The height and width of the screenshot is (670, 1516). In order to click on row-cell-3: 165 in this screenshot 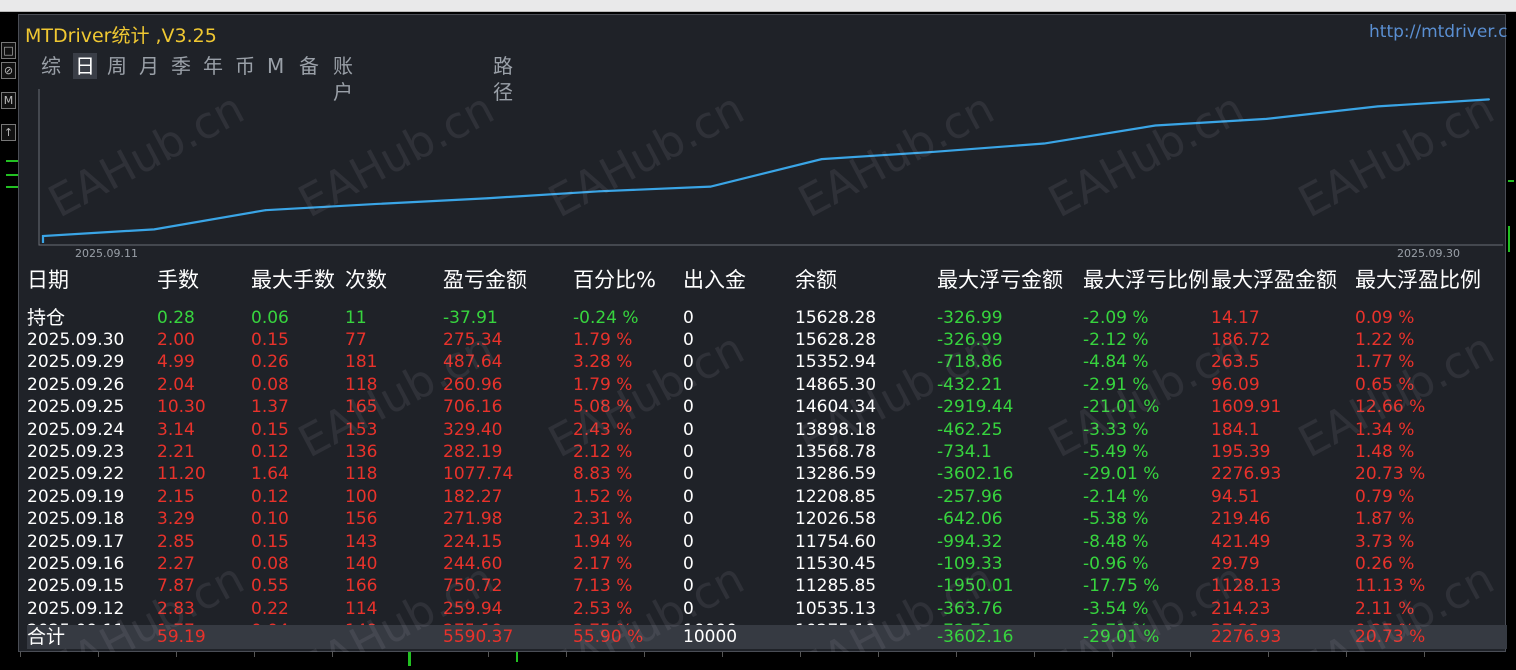, I will do `click(361, 407)`.